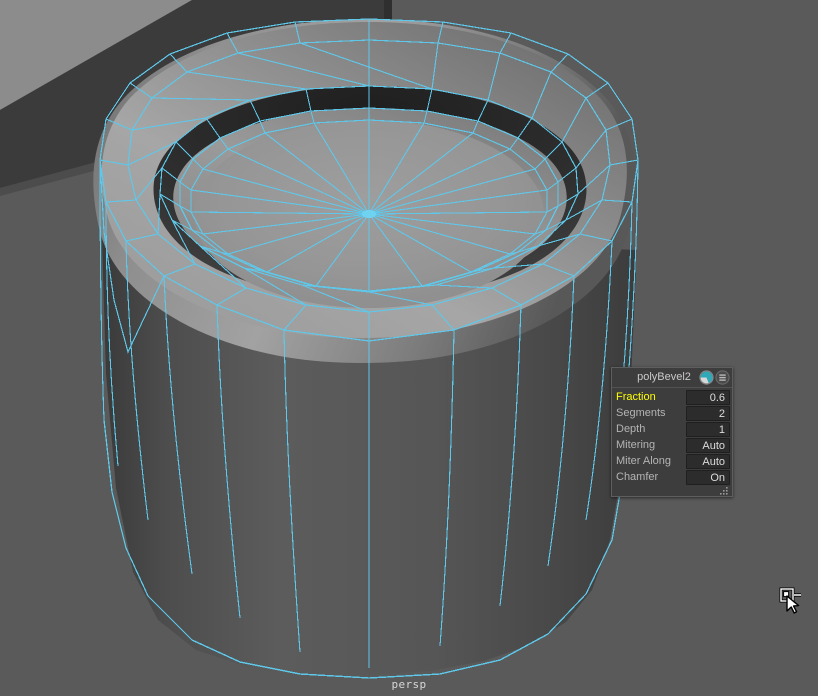 The image size is (818, 696). What do you see at coordinates (672, 413) in the screenshot?
I see `row-segments: Segments 2` at bounding box center [672, 413].